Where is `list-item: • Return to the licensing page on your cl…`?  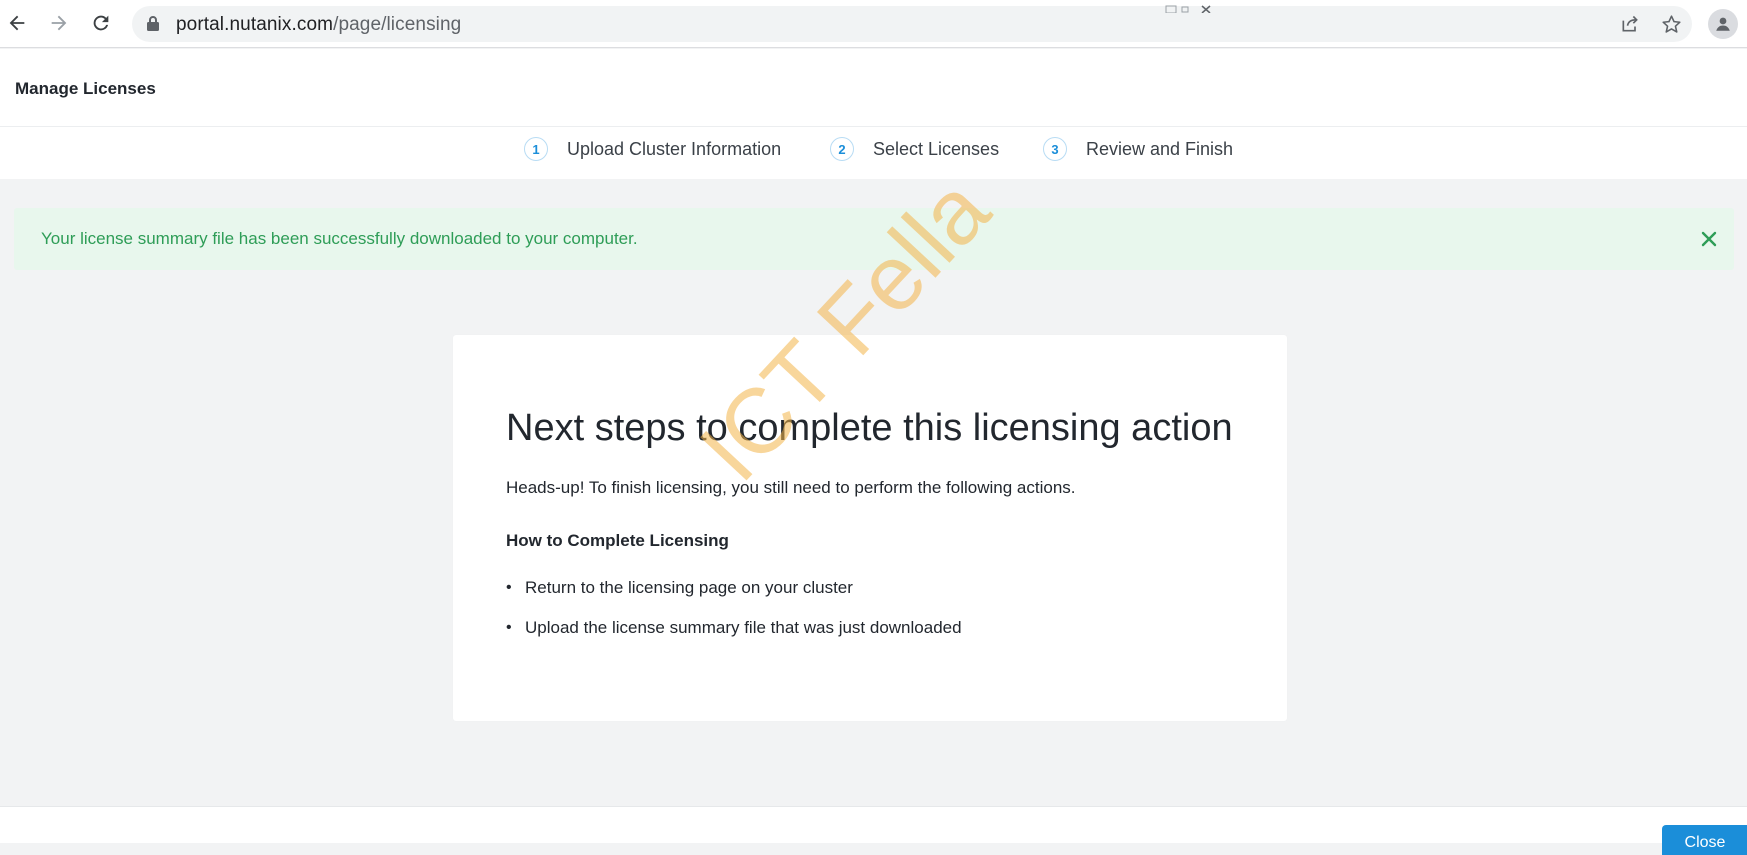 list-item: • Return to the licensing page on your cl… is located at coordinates (734, 588).